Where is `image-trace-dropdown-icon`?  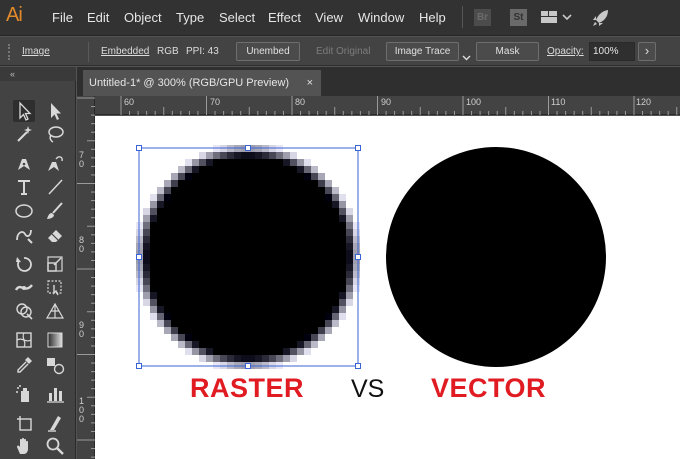 image-trace-dropdown-icon is located at coordinates (466, 57).